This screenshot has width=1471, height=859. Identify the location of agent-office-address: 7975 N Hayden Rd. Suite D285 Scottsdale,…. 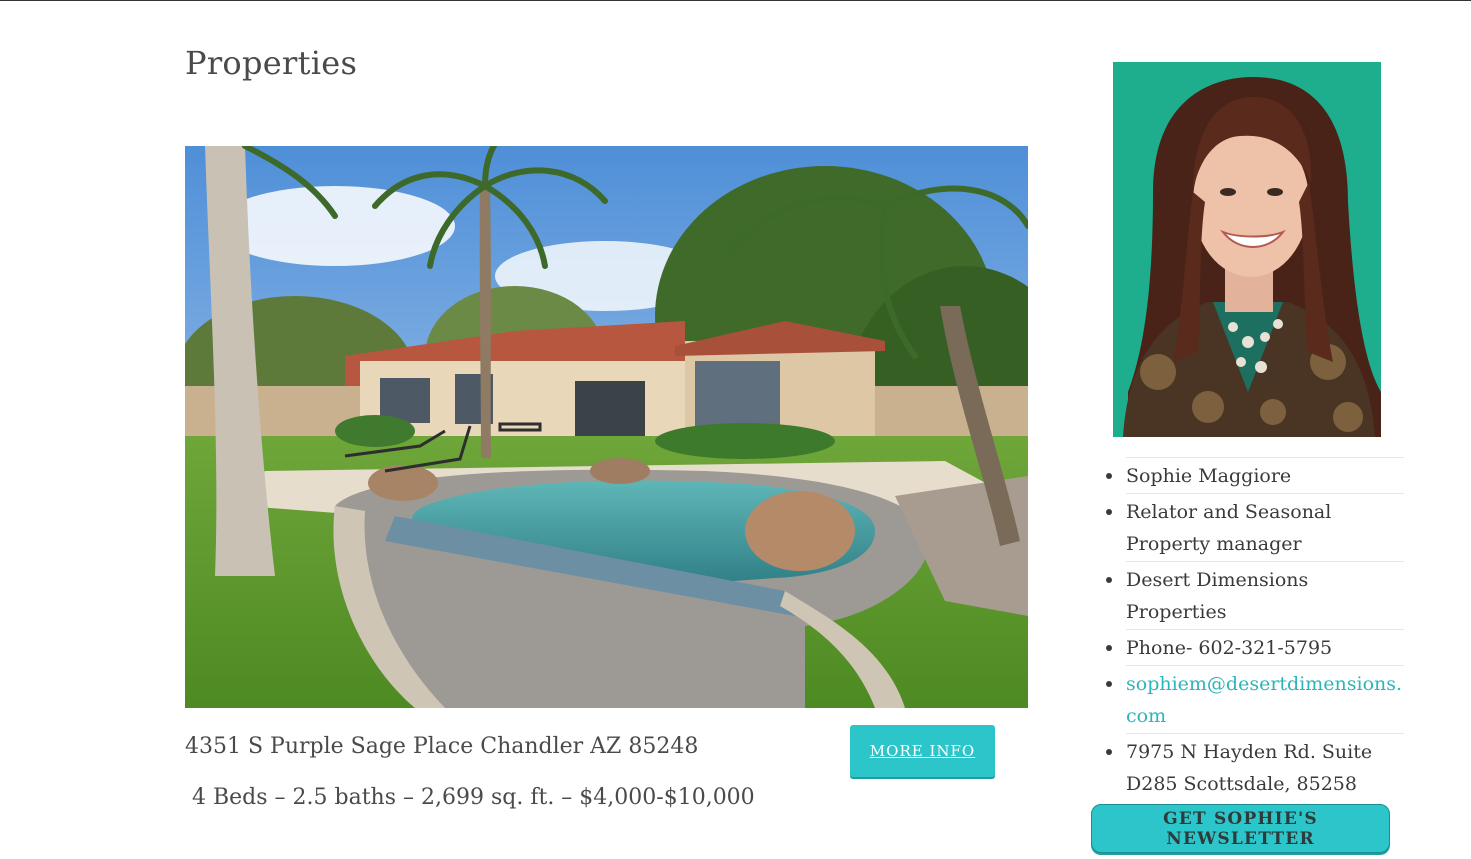
(1249, 768).